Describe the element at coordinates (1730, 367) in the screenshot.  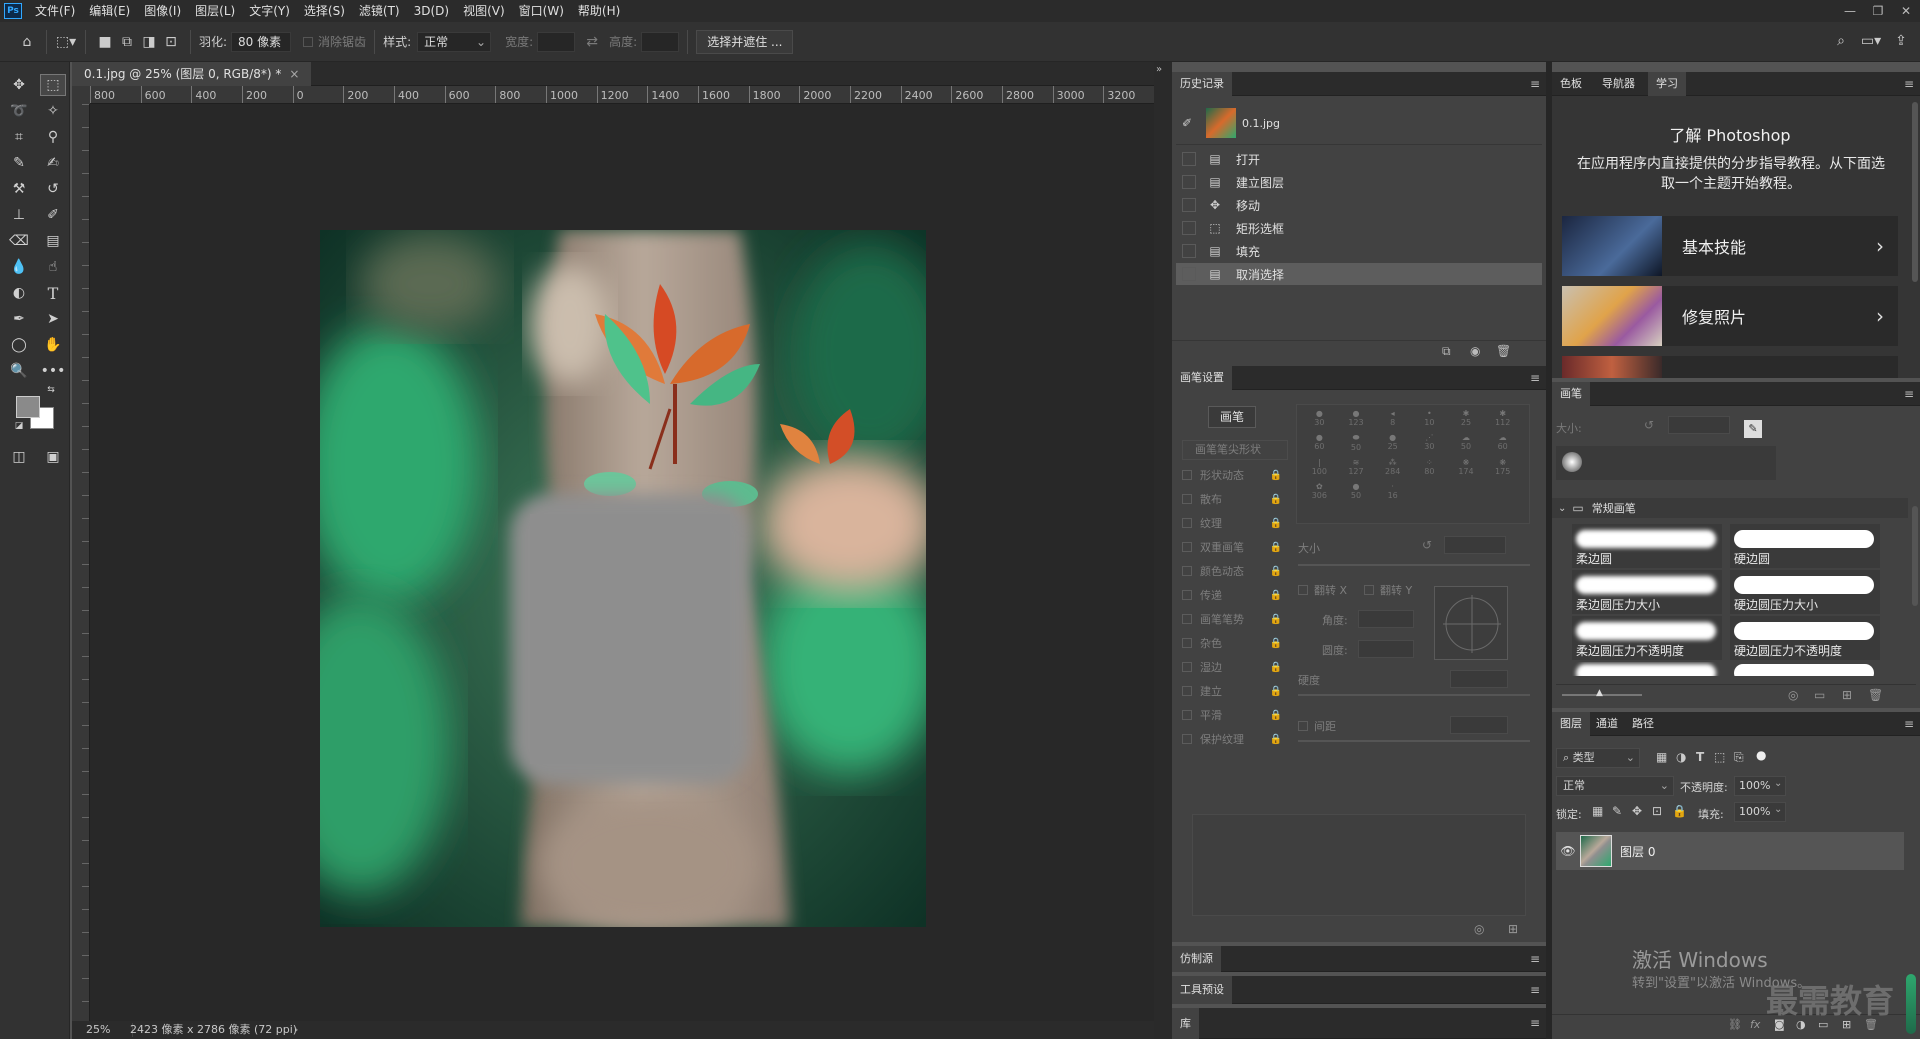
I see `learn-card-more` at that location.